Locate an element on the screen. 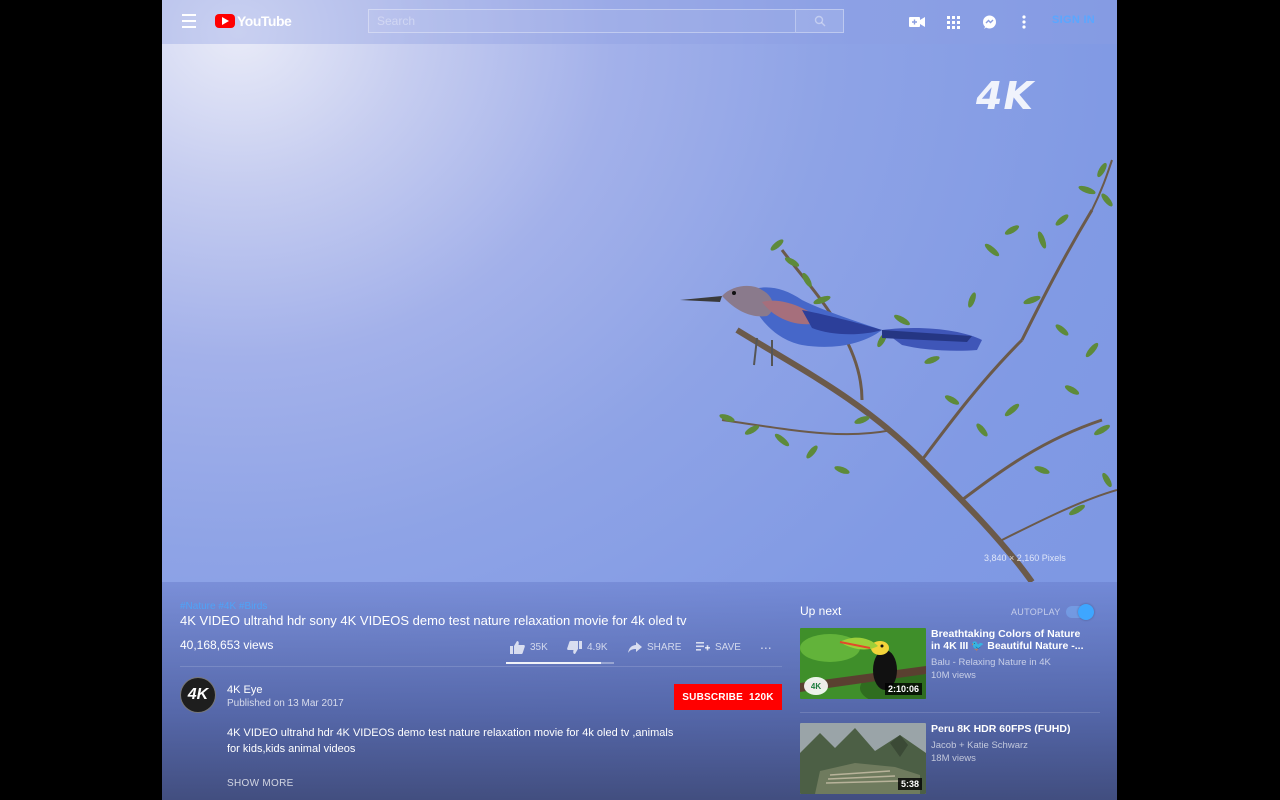 Image resolution: width=1280 pixels, height=800 pixels. search-button is located at coordinates (820, 21).